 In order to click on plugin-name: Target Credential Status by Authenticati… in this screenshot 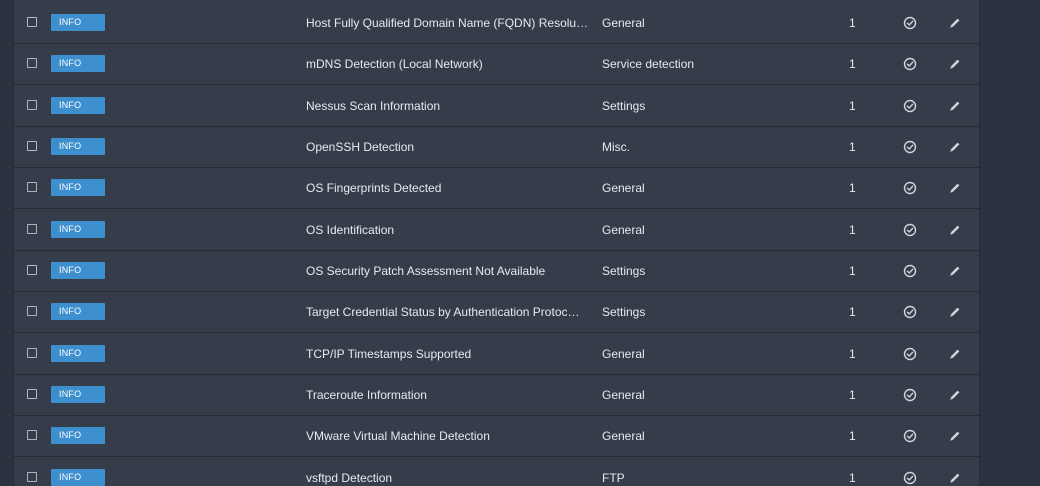, I will do `click(448, 312)`.